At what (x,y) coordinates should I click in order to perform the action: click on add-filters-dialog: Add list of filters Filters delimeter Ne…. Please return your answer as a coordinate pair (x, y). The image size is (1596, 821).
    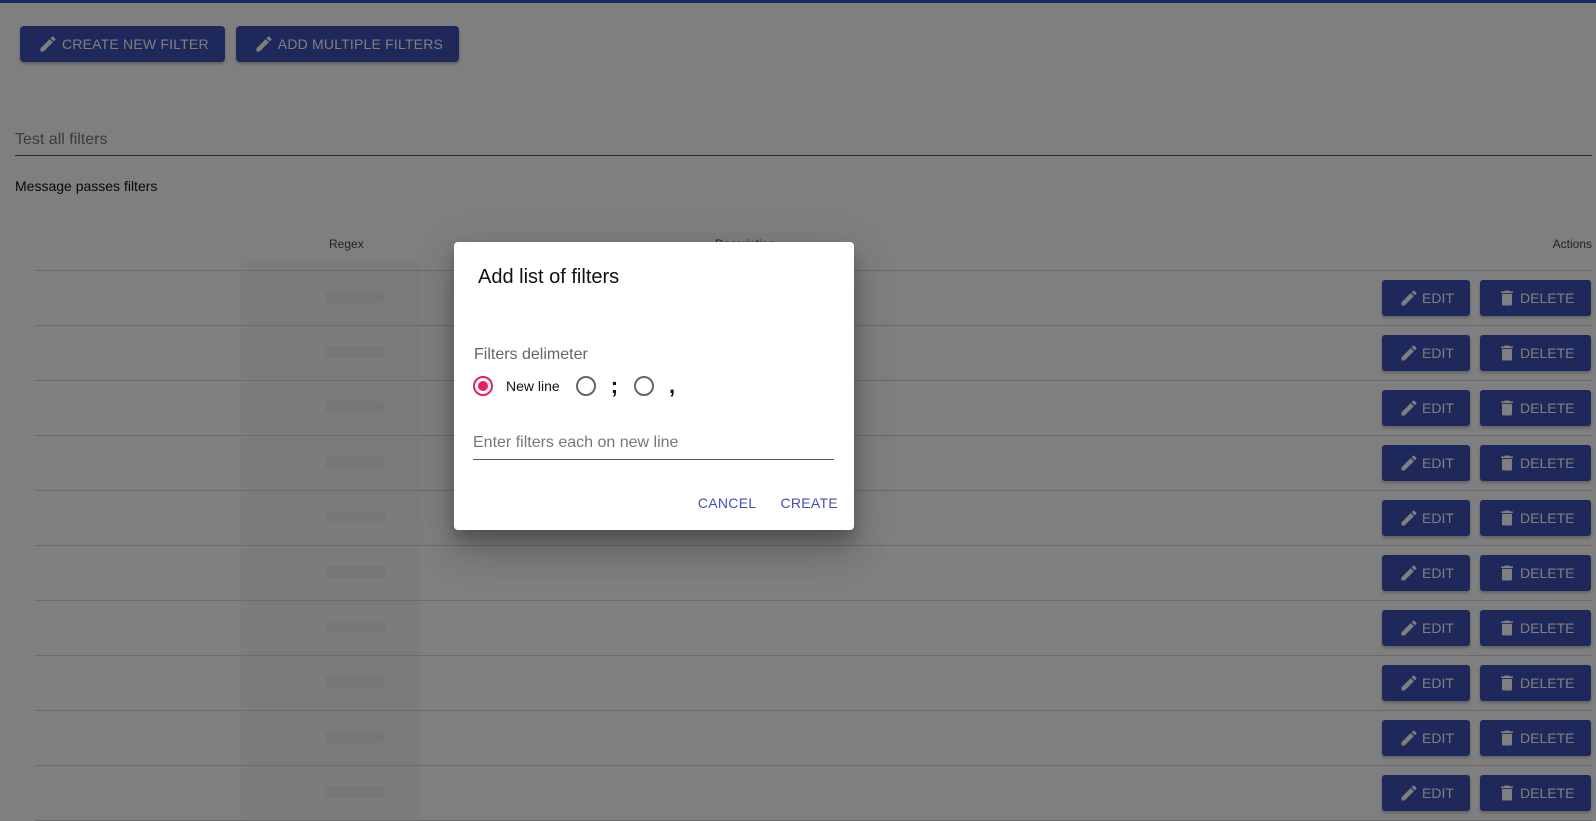
    Looking at the image, I should click on (654, 386).